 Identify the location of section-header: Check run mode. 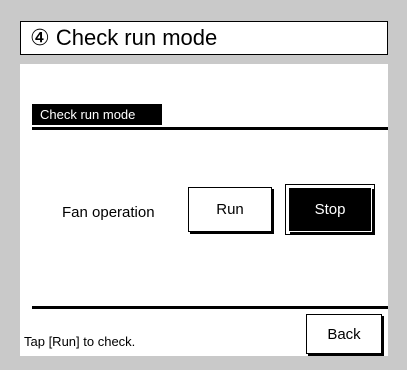
(97, 114).